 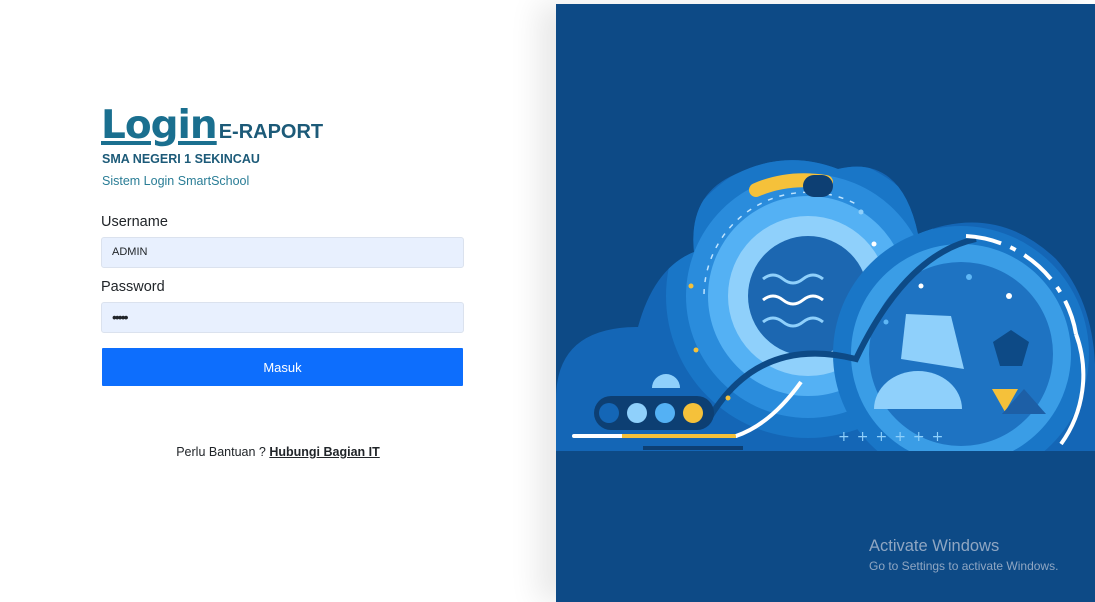 What do you see at coordinates (934, 546) in the screenshot?
I see `watermark-title: Activate Windows` at bounding box center [934, 546].